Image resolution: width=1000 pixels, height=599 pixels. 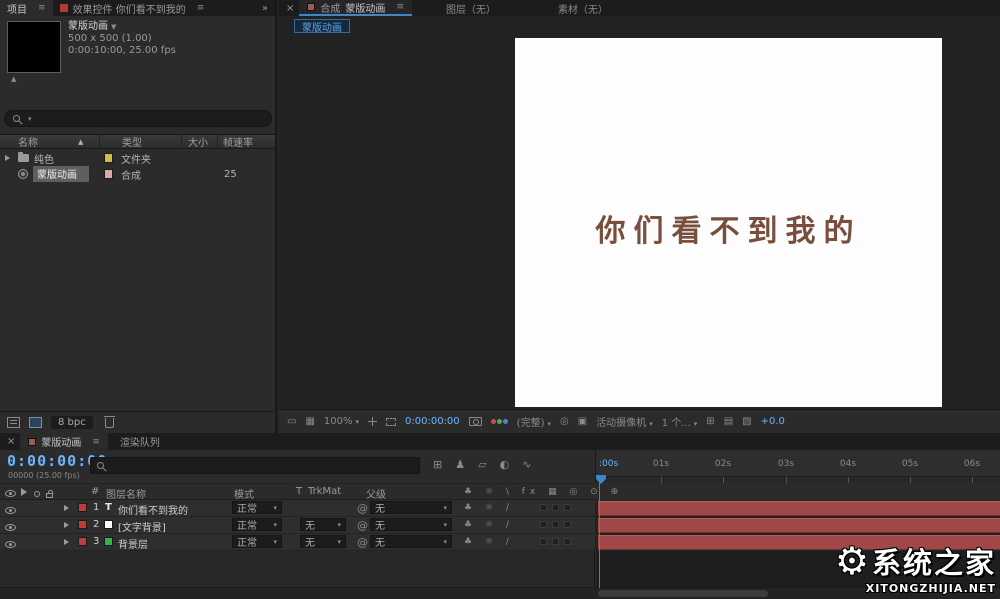 I want to click on layer-row-2: 2 [文字背景] 正常 ▾ 无 ▾ @ 无 ▾ ♣ ☼ /, so click(x=500, y=525).